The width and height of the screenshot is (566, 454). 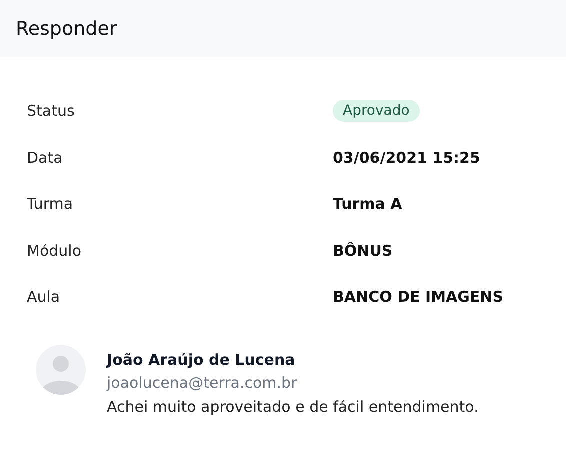 What do you see at coordinates (54, 251) in the screenshot?
I see `field-label: Módulo` at bounding box center [54, 251].